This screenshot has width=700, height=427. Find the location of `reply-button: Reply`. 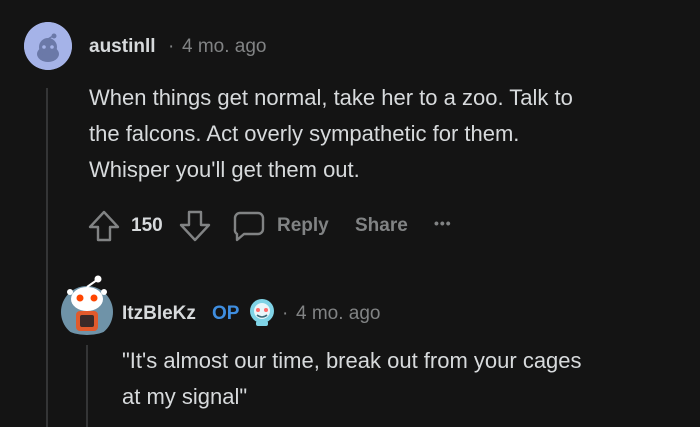

reply-button: Reply is located at coordinates (303, 226).